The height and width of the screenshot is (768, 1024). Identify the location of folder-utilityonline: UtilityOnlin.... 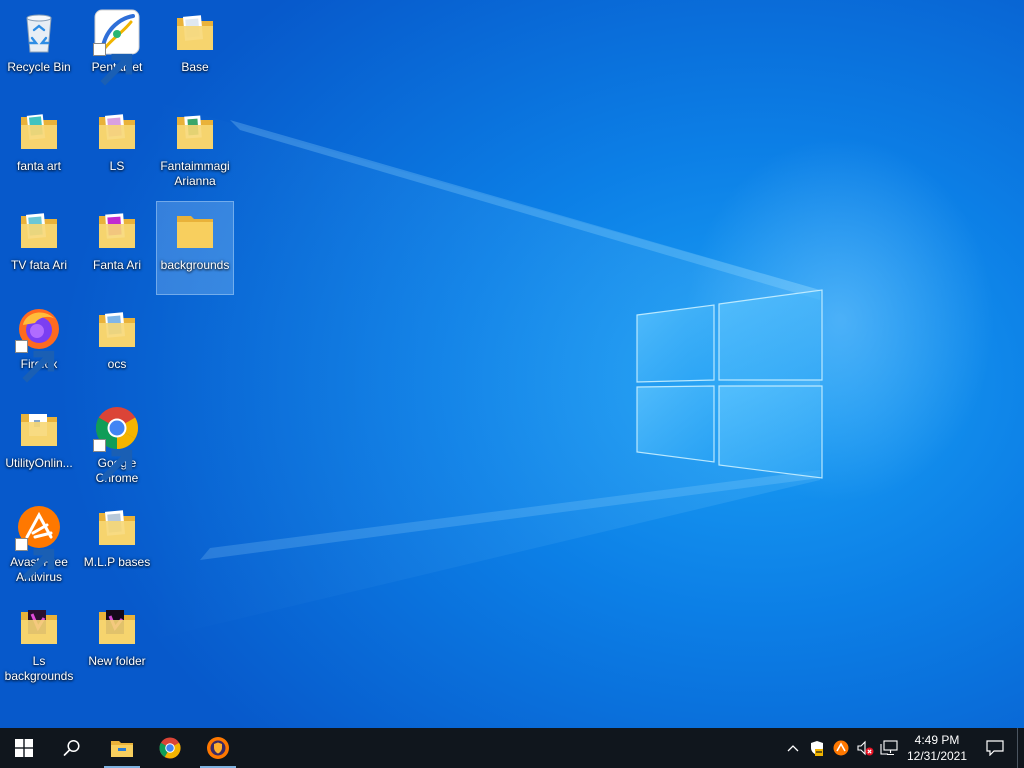
(39, 446).